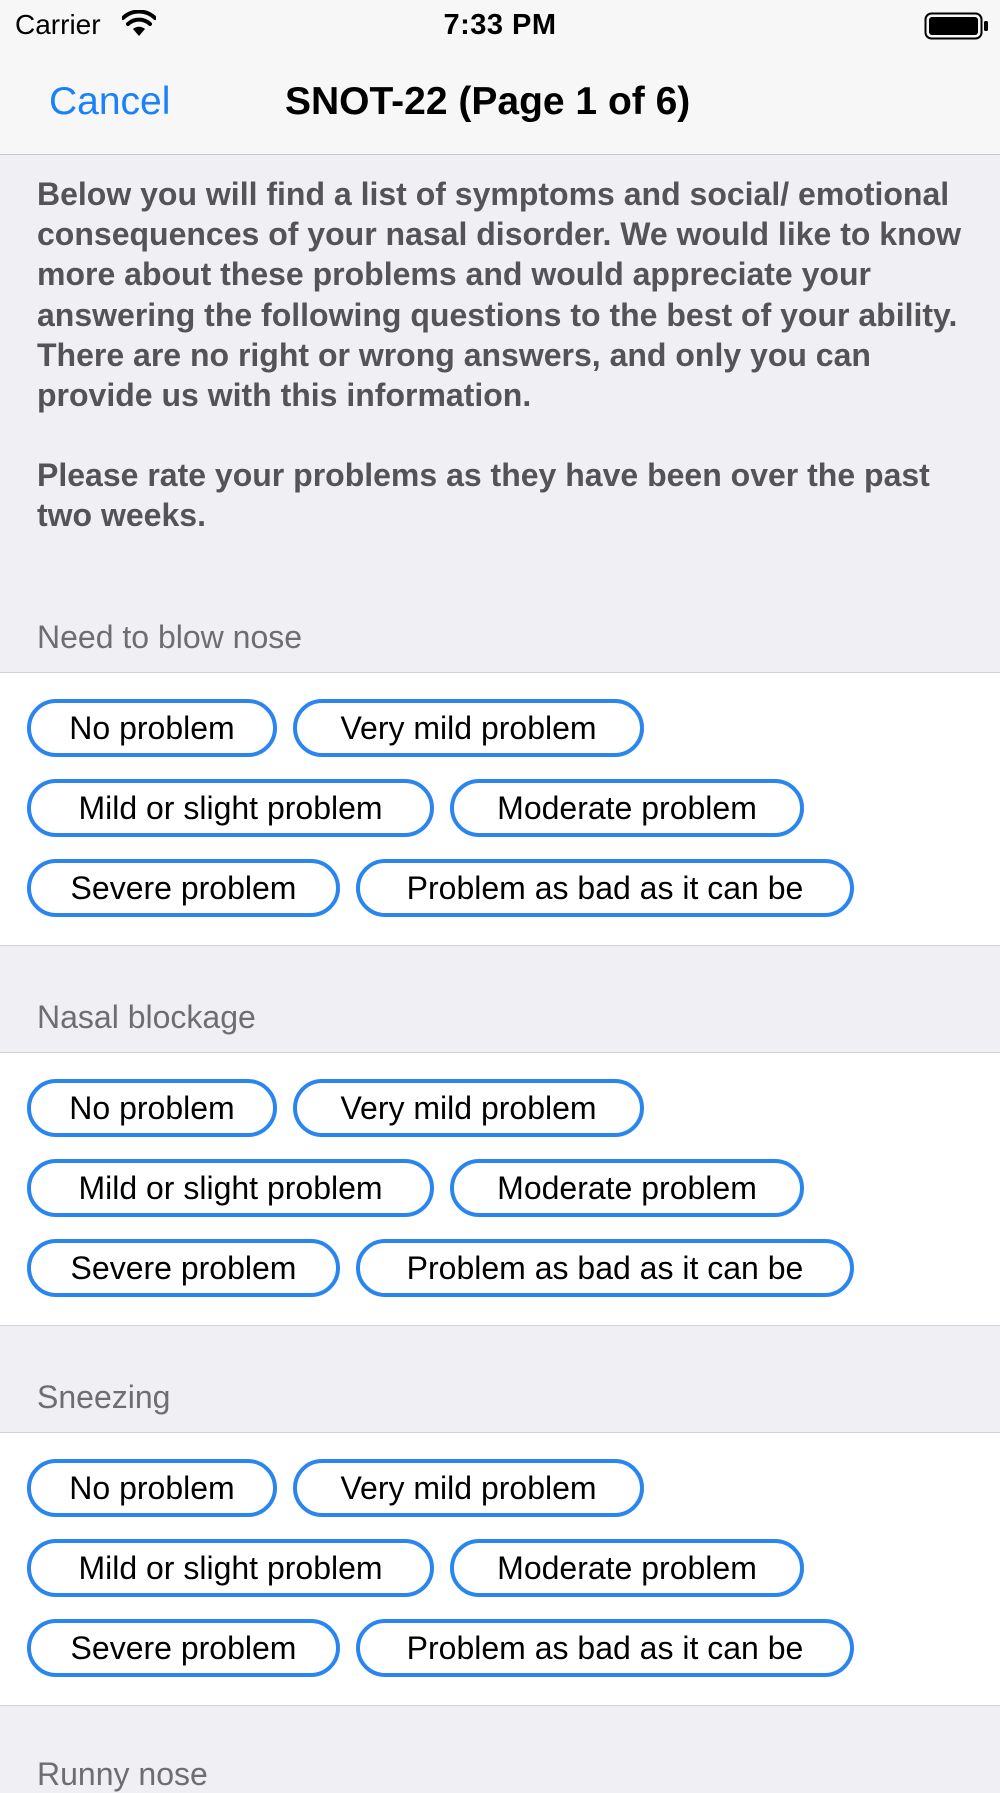 The image size is (1000, 1793). I want to click on navigation-bar: Cancel SNOT-22 (Page 1 of 6), so click(500, 102).